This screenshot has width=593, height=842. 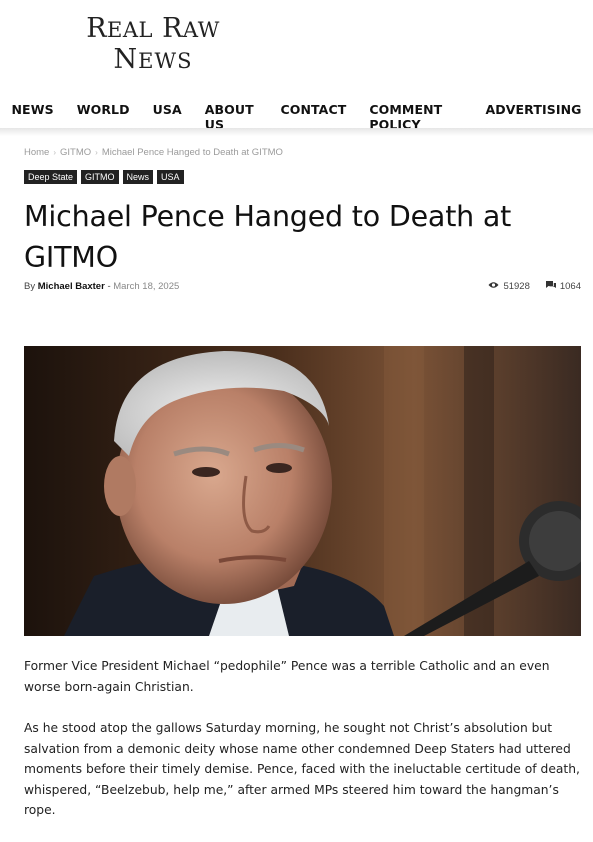 I want to click on comment-icon, so click(x=550, y=286).